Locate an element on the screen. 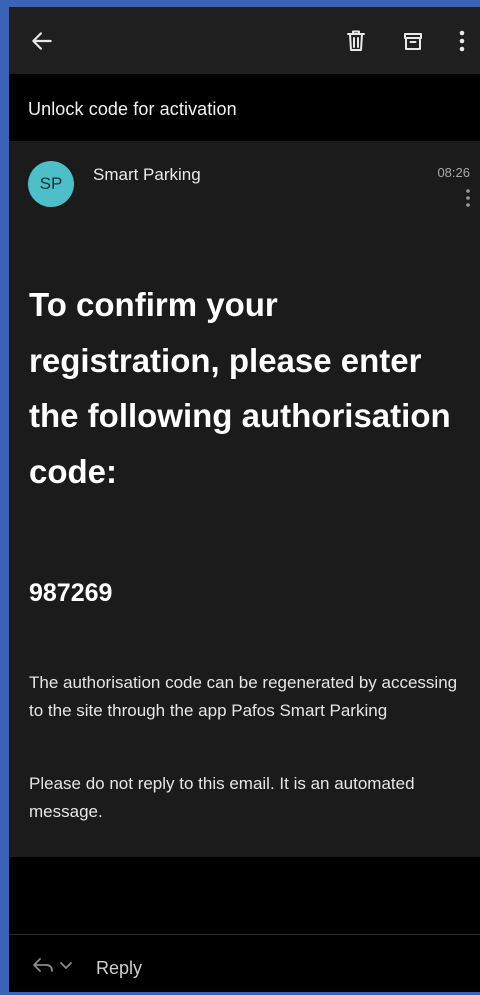  top-toolbar is located at coordinates (244, 40).